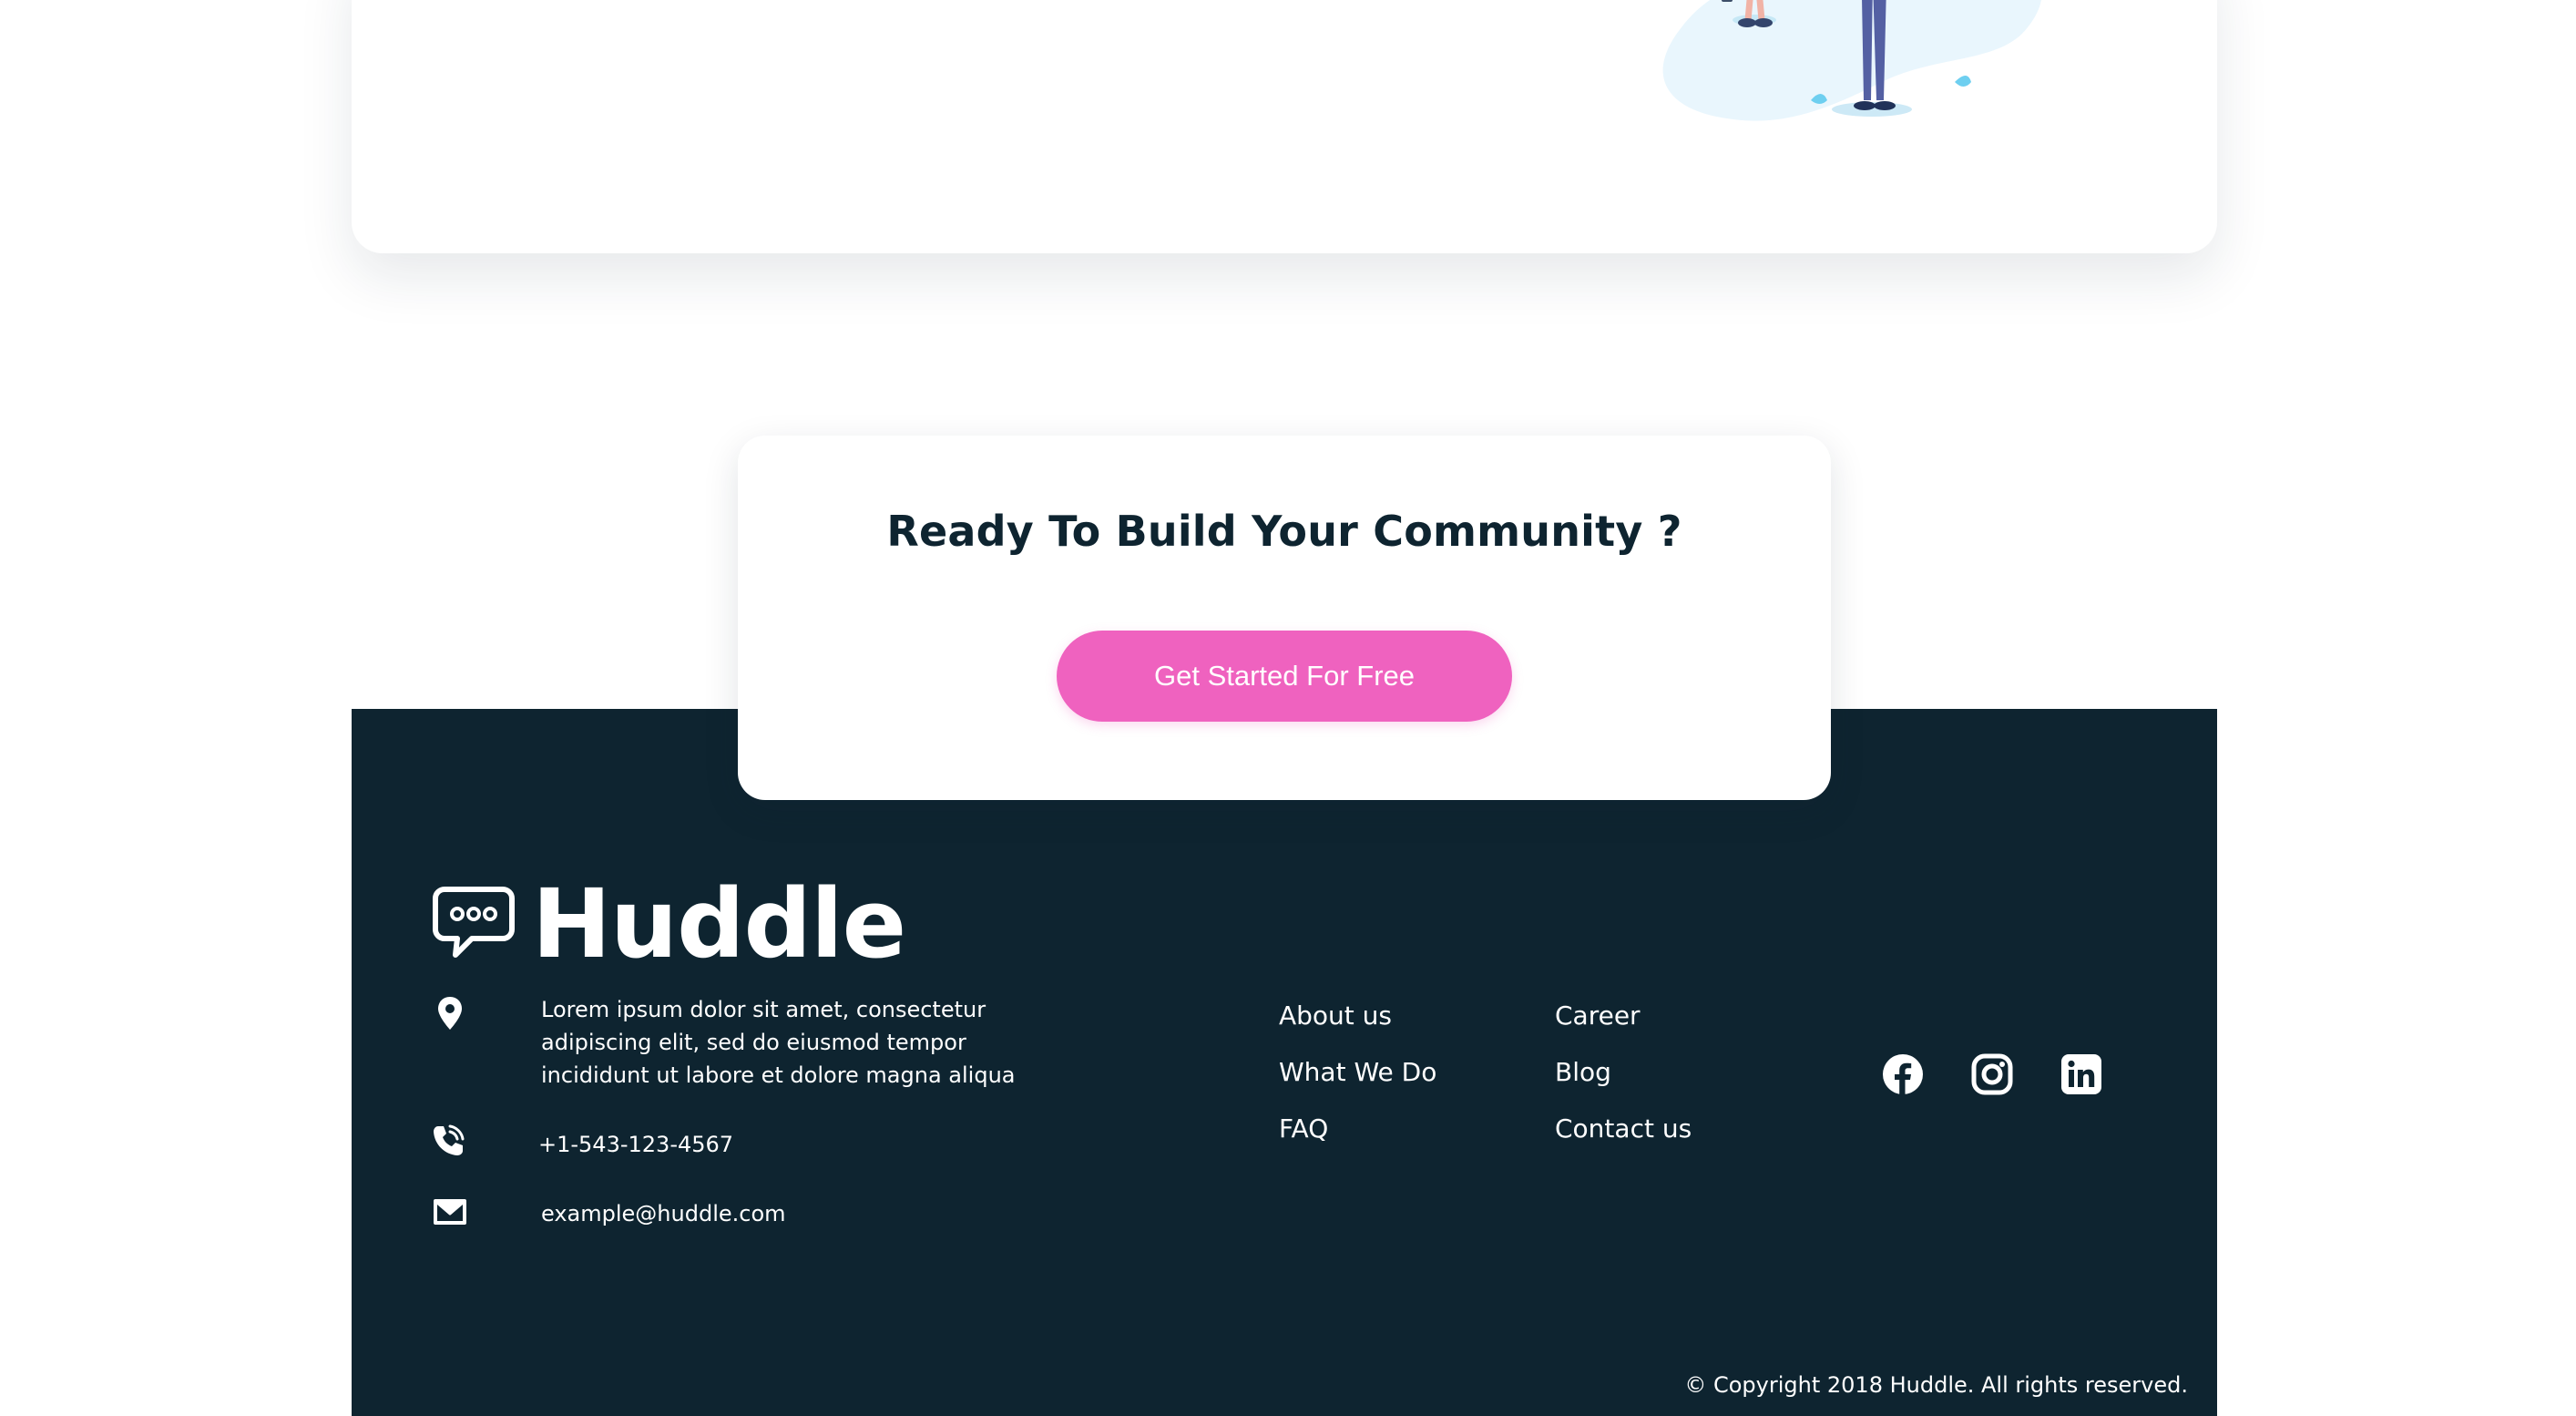 The image size is (2576, 1416). What do you see at coordinates (1623, 1129) in the screenshot?
I see `link-contact-us: Contact us` at bounding box center [1623, 1129].